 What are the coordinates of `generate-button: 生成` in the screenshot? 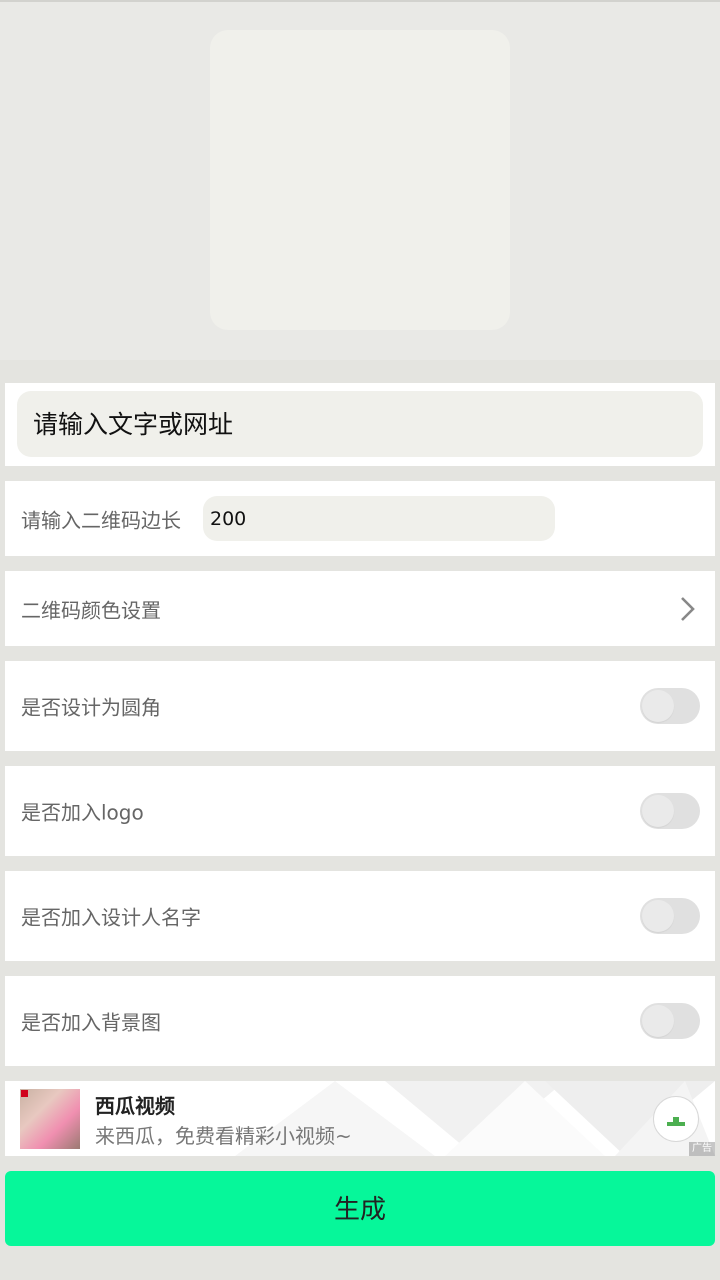 It's located at (360, 1208).